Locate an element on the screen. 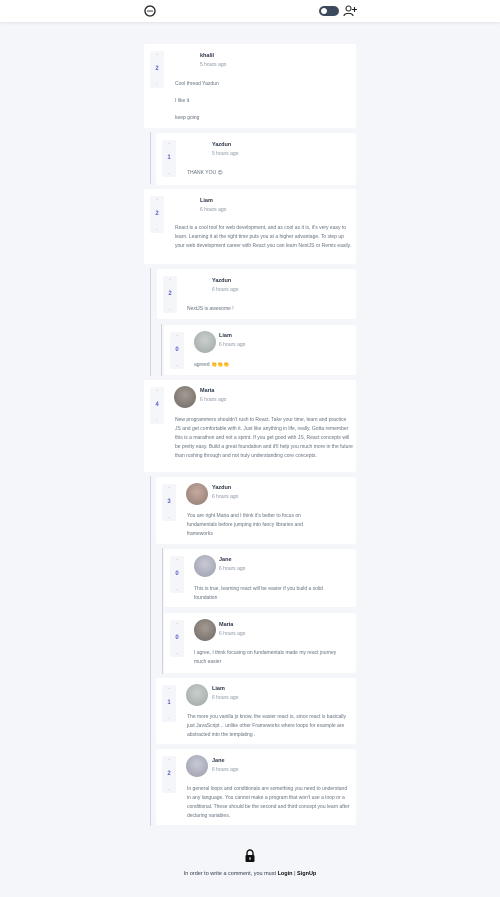  comment-paragraph: I like it is located at coordinates (182, 101).